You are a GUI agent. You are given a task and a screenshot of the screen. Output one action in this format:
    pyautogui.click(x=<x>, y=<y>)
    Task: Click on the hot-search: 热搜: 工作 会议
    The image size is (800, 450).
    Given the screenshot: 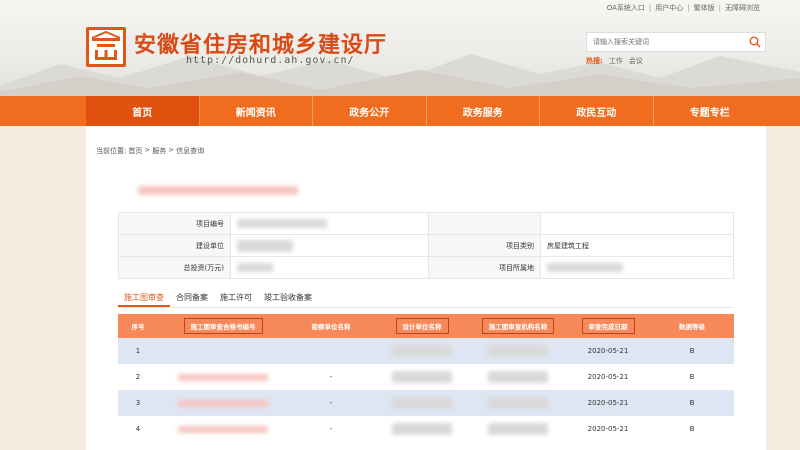 What is the action you would take?
    pyautogui.click(x=614, y=61)
    